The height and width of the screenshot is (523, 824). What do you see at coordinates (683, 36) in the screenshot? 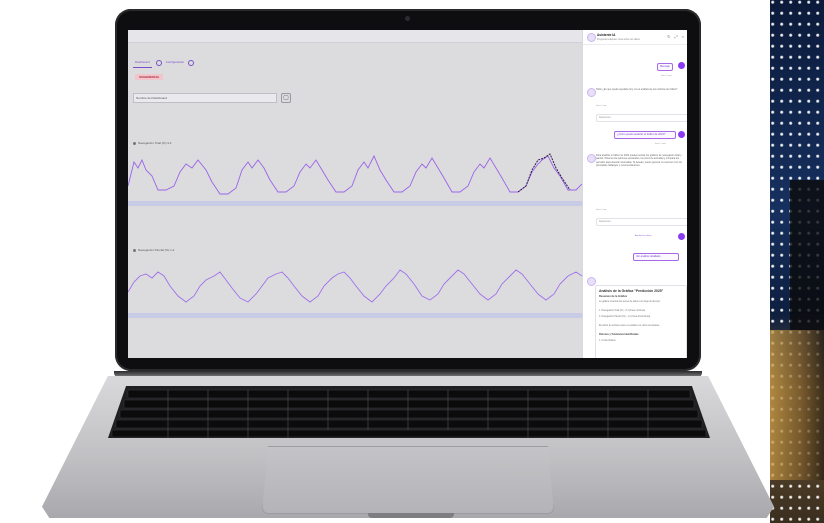
I see `close-icon: ×` at bounding box center [683, 36].